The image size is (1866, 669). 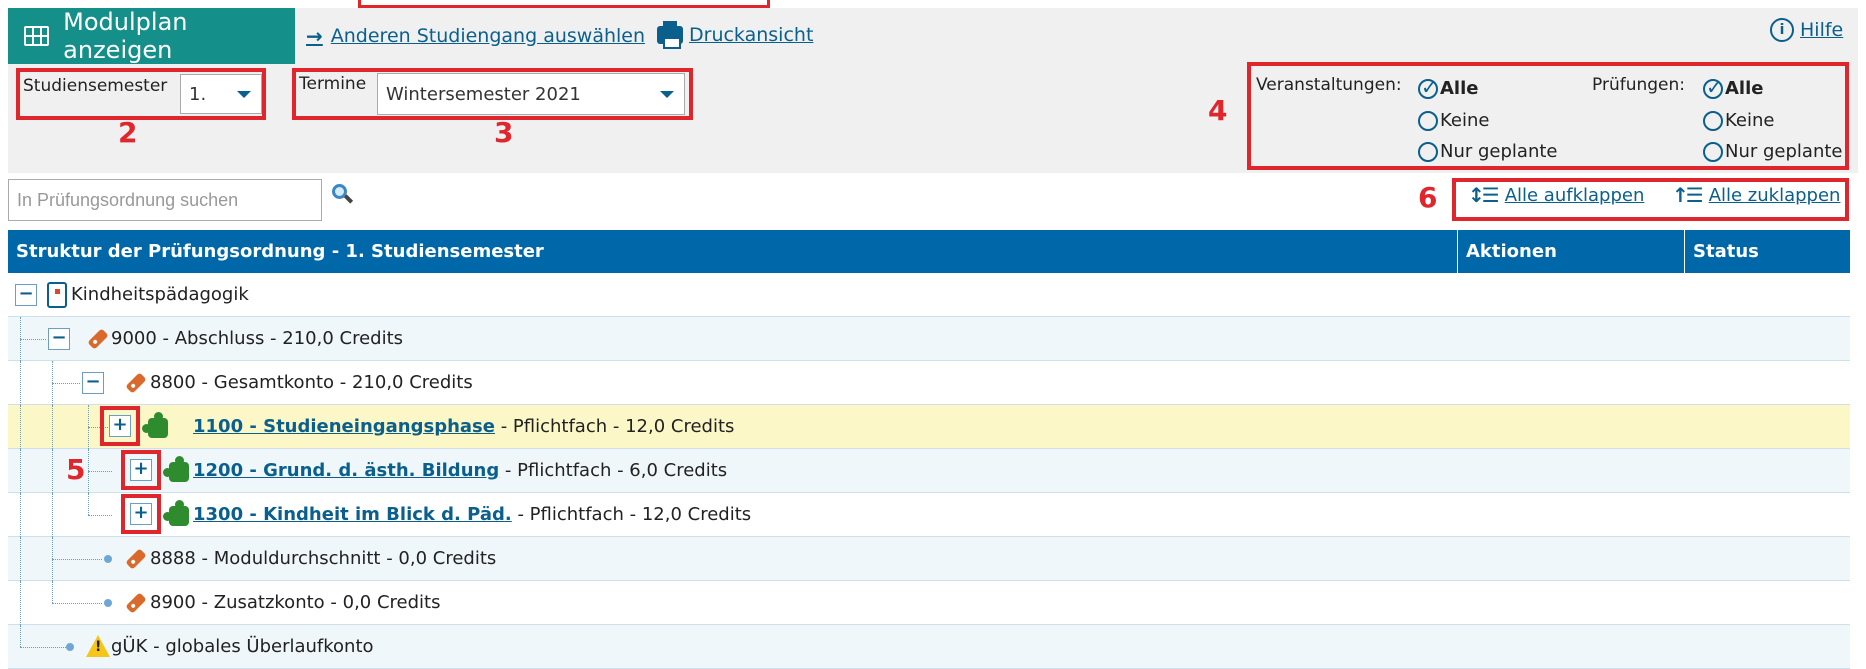 What do you see at coordinates (346, 470) in the screenshot?
I see `module-link: 1200 - Grund. d. ästh. Bildung` at bounding box center [346, 470].